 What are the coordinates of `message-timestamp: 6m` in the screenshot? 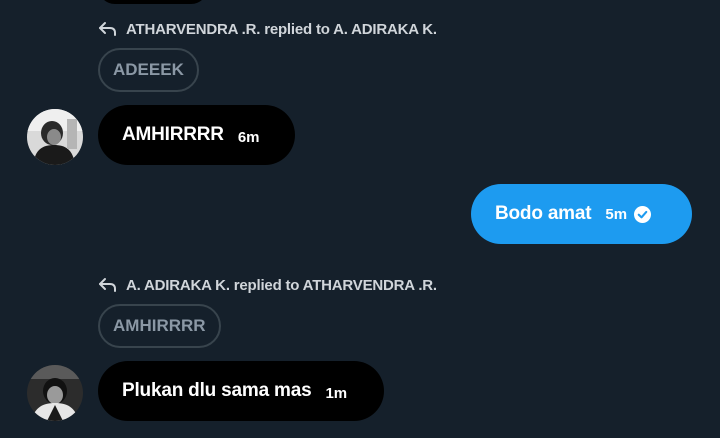 It's located at (248, 137).